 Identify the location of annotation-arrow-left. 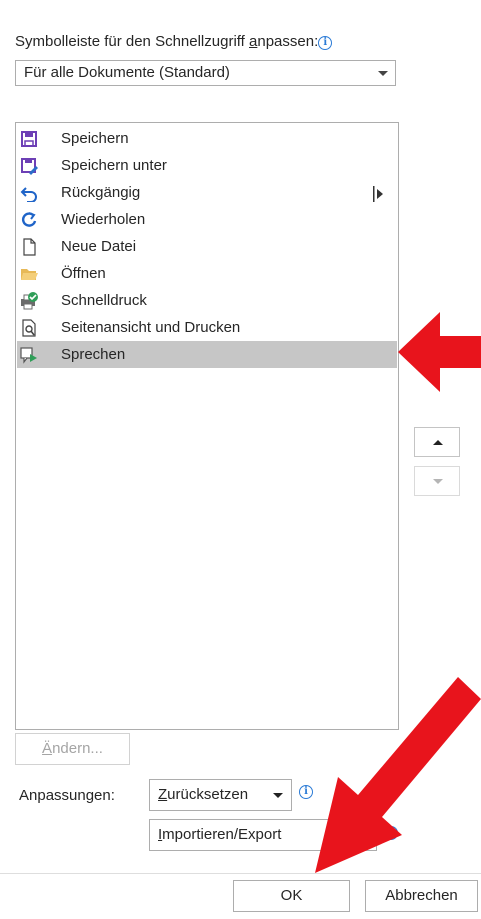
(439, 352).